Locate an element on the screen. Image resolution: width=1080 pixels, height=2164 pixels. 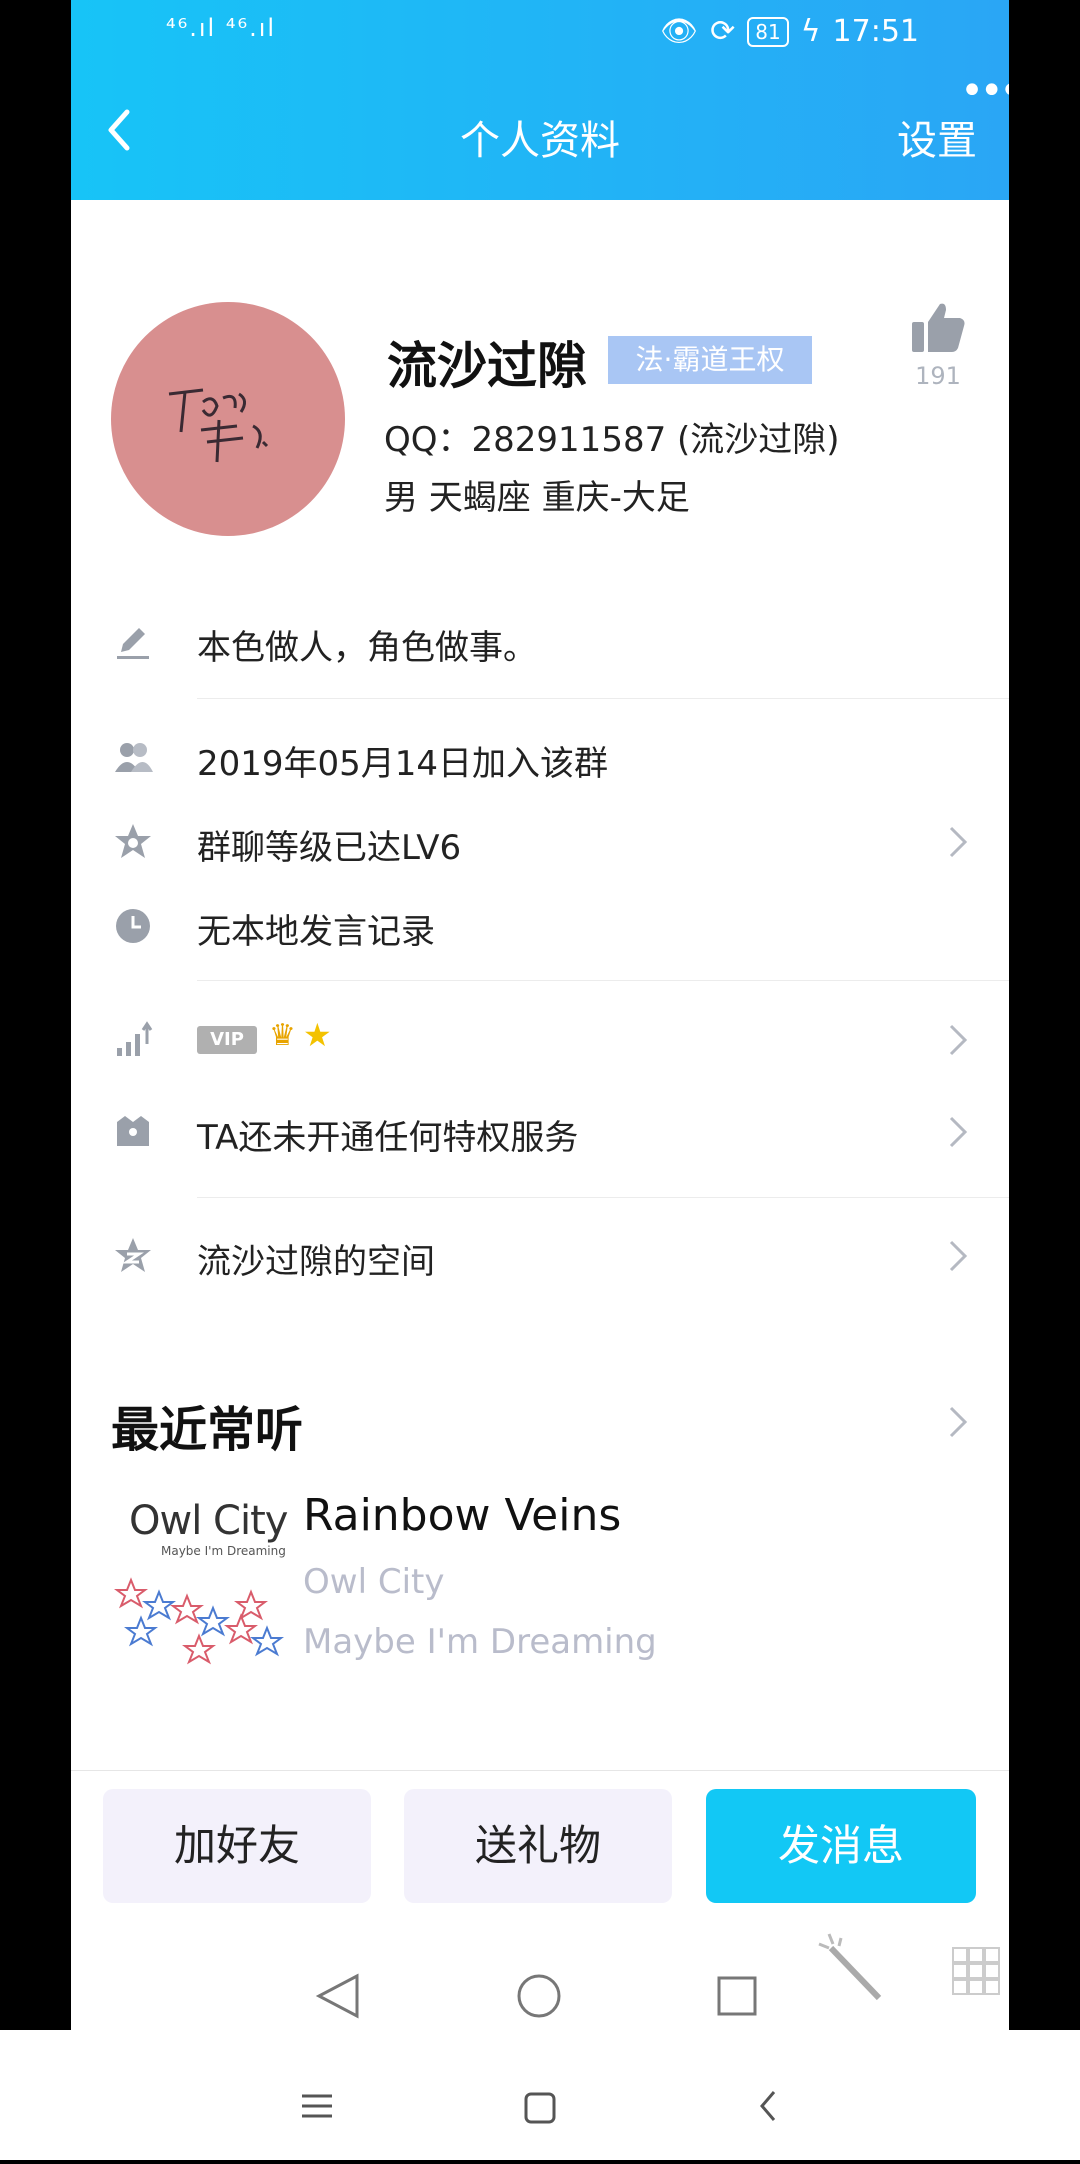
avatar is located at coordinates (228, 419).